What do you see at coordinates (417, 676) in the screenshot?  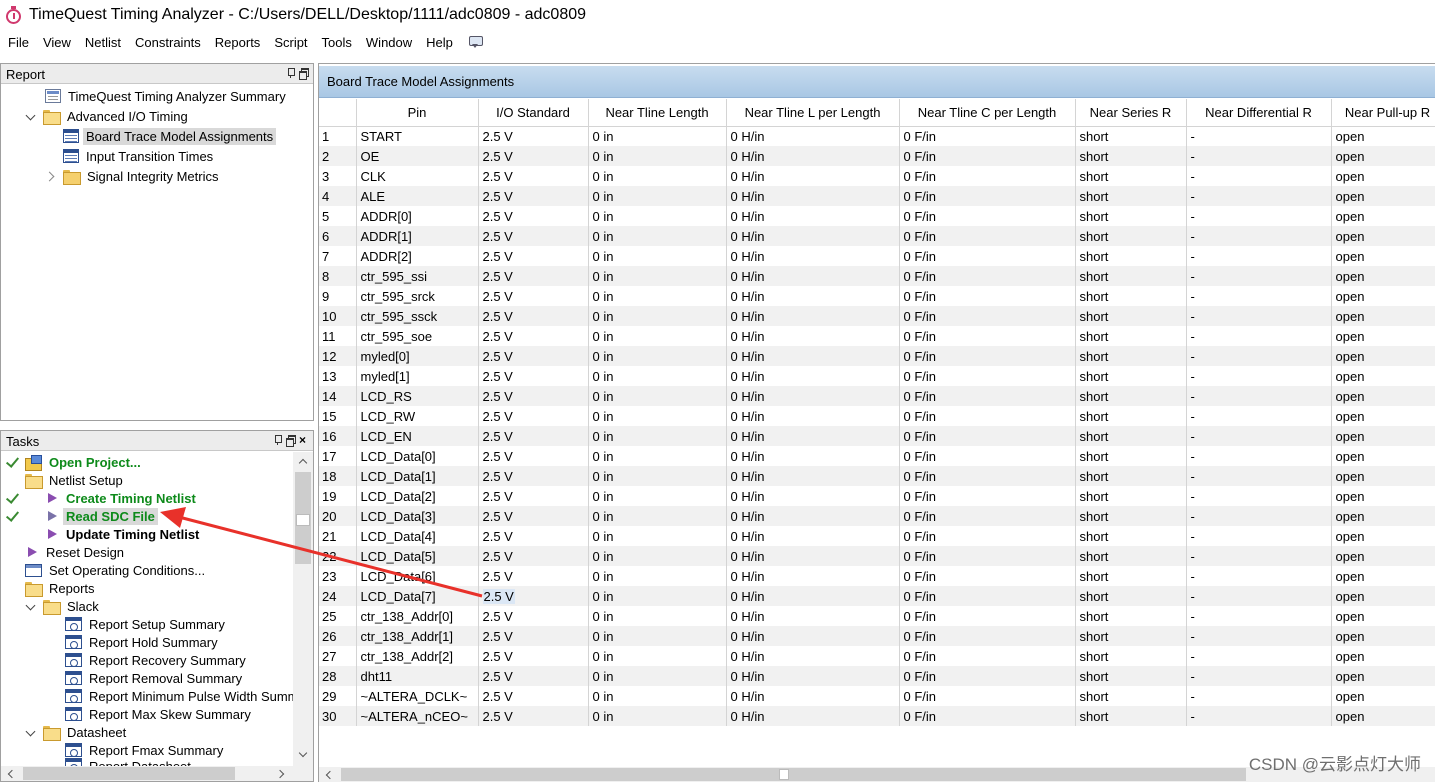 I see `cell-pin: dht11` at bounding box center [417, 676].